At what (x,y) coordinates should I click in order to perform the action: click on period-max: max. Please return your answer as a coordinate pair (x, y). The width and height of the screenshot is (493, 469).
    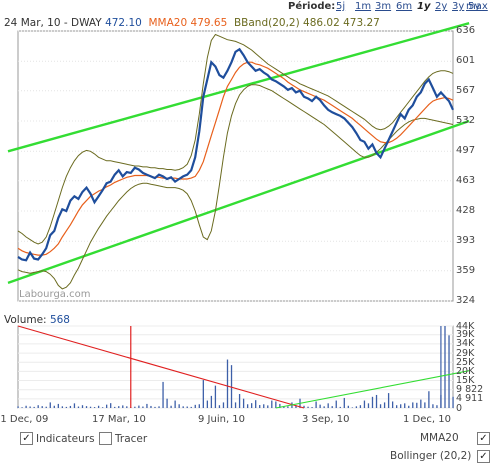
    Looking at the image, I should click on (477, 7).